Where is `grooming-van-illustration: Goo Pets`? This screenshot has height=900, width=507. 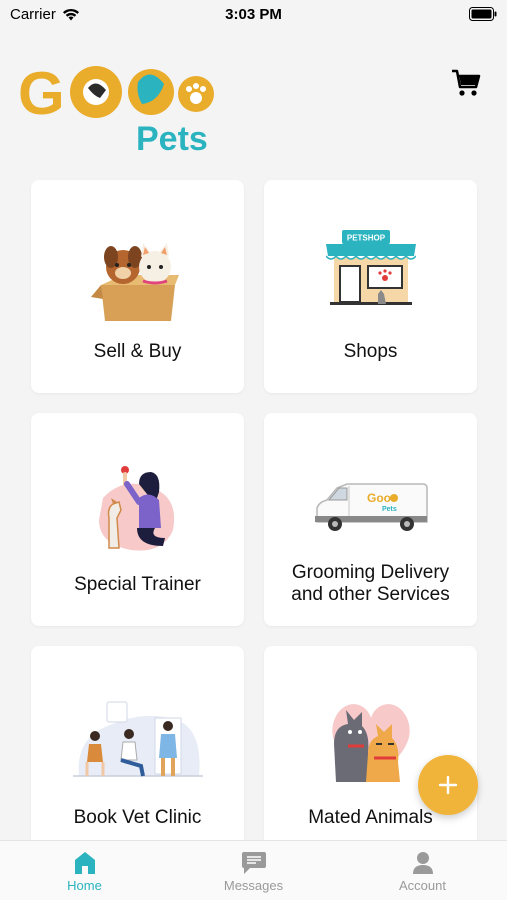
grooming-van-illustration: Goo Pets is located at coordinates (370, 508).